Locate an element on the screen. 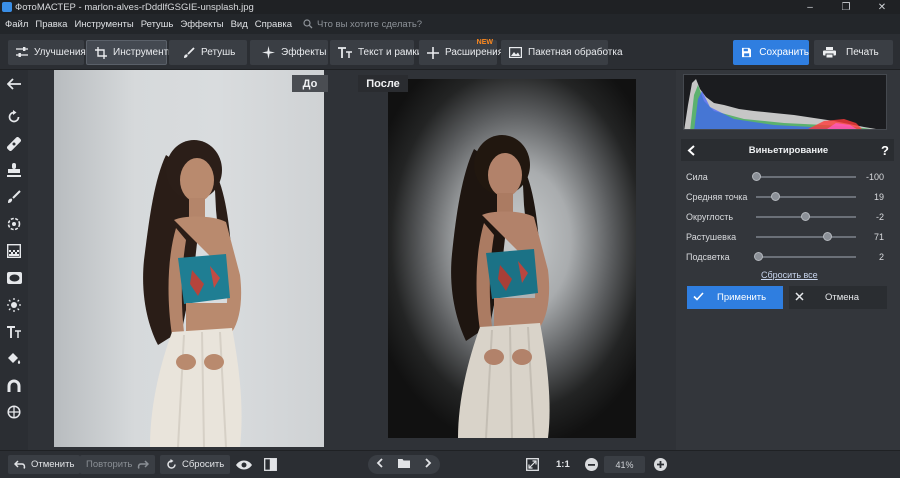  vignette-icon is located at coordinates (14, 278).